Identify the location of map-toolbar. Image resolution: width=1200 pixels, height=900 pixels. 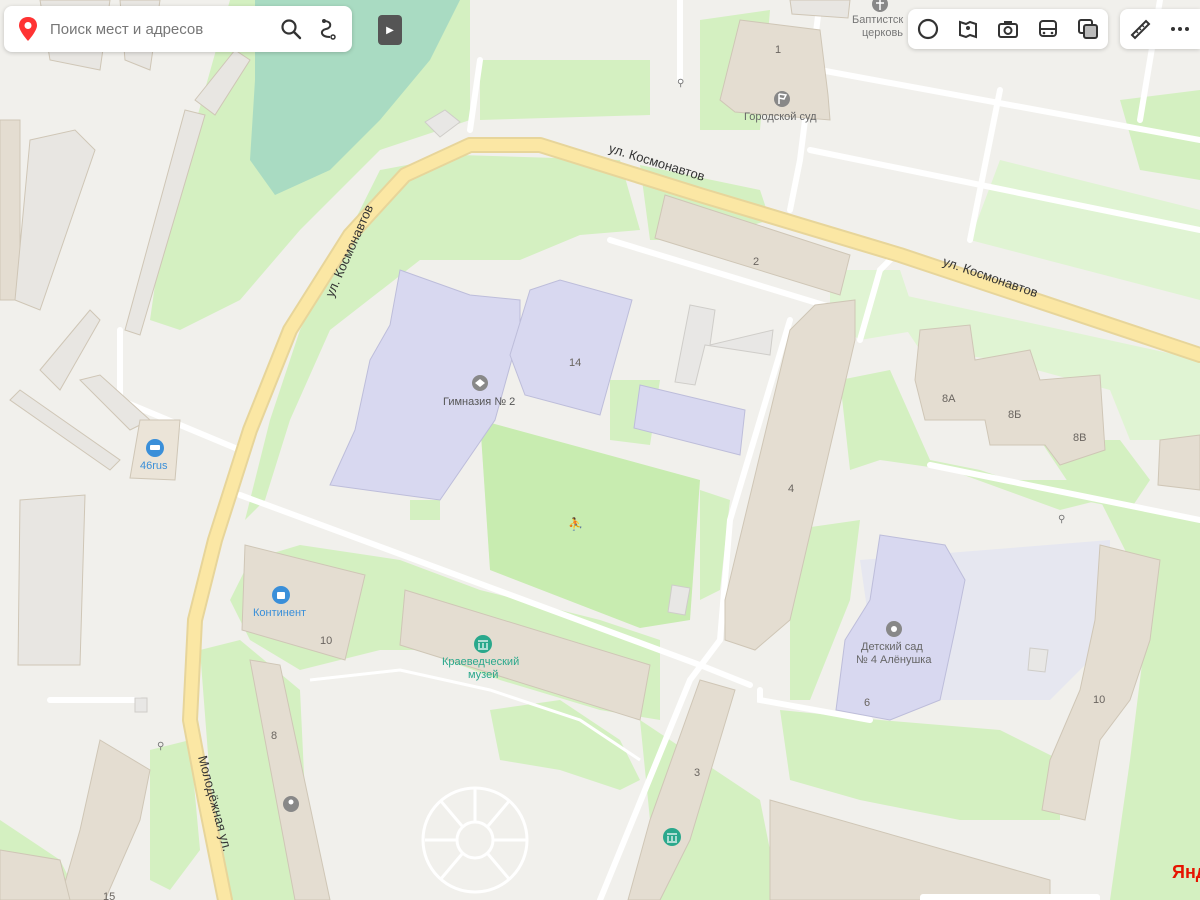
(1008, 29).